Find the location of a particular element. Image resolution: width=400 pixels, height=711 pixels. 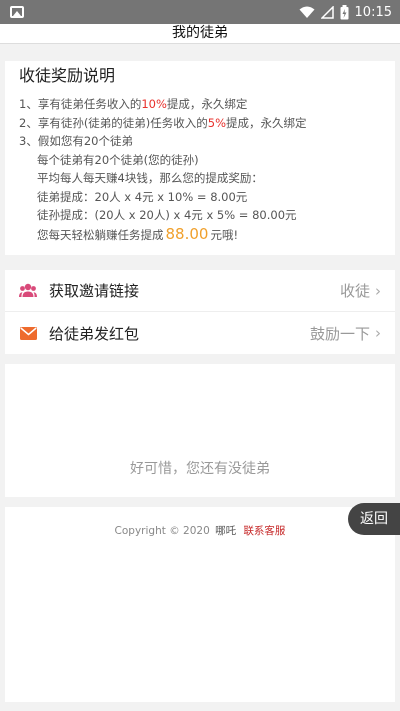

get-invite-link-row: 获取邀请链接 收徒 › is located at coordinates (200, 291).